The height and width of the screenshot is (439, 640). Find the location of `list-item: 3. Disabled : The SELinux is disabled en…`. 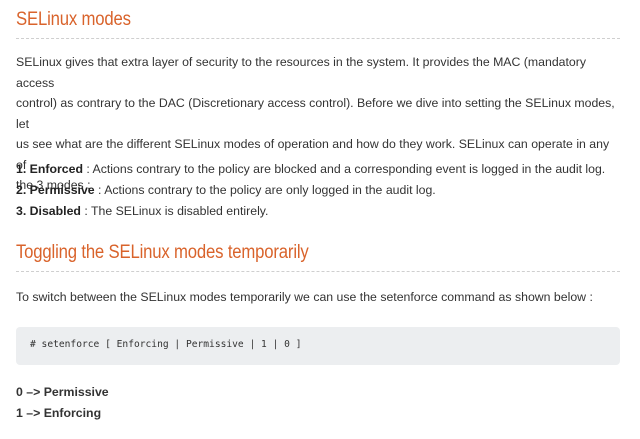

list-item: 3. Disabled : The SELinux is disabled en… is located at coordinates (318, 211).